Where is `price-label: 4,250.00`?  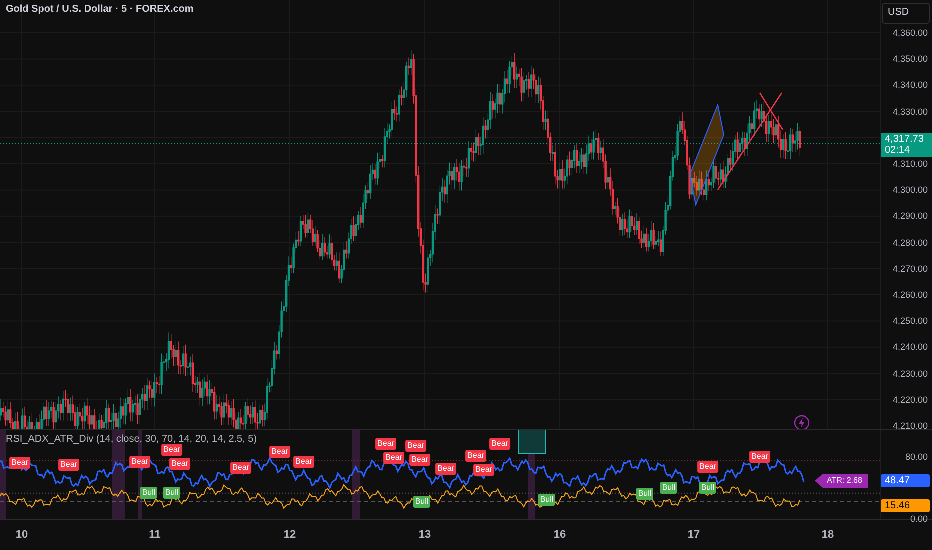
price-label: 4,250.00 is located at coordinates (910, 321).